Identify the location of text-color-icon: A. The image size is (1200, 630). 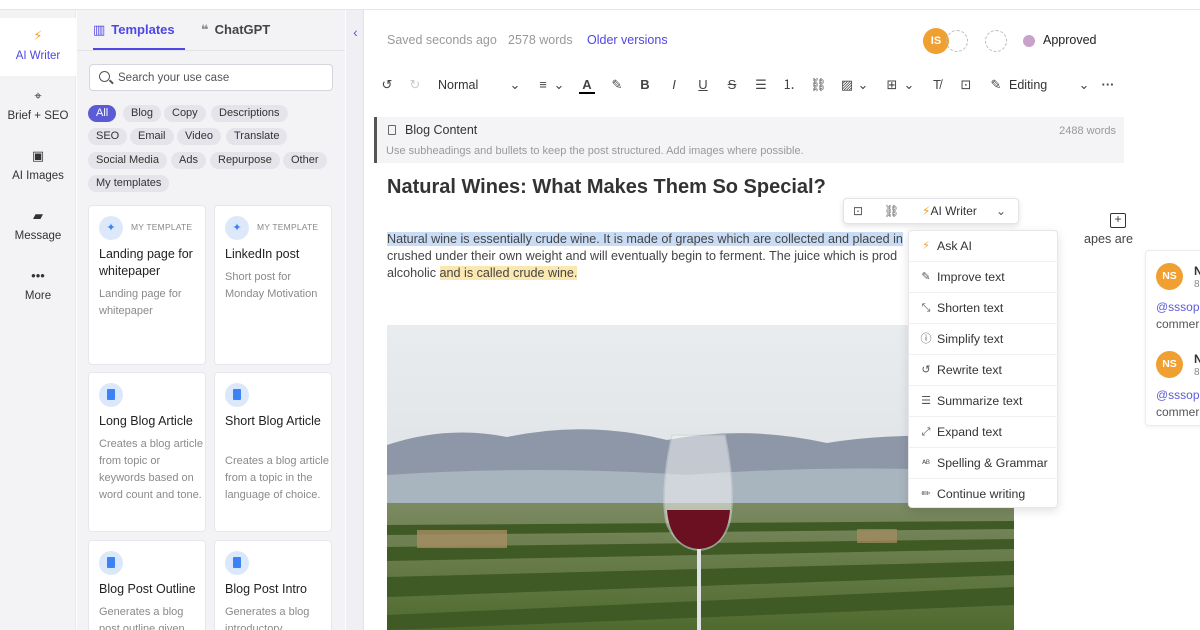
(587, 85).